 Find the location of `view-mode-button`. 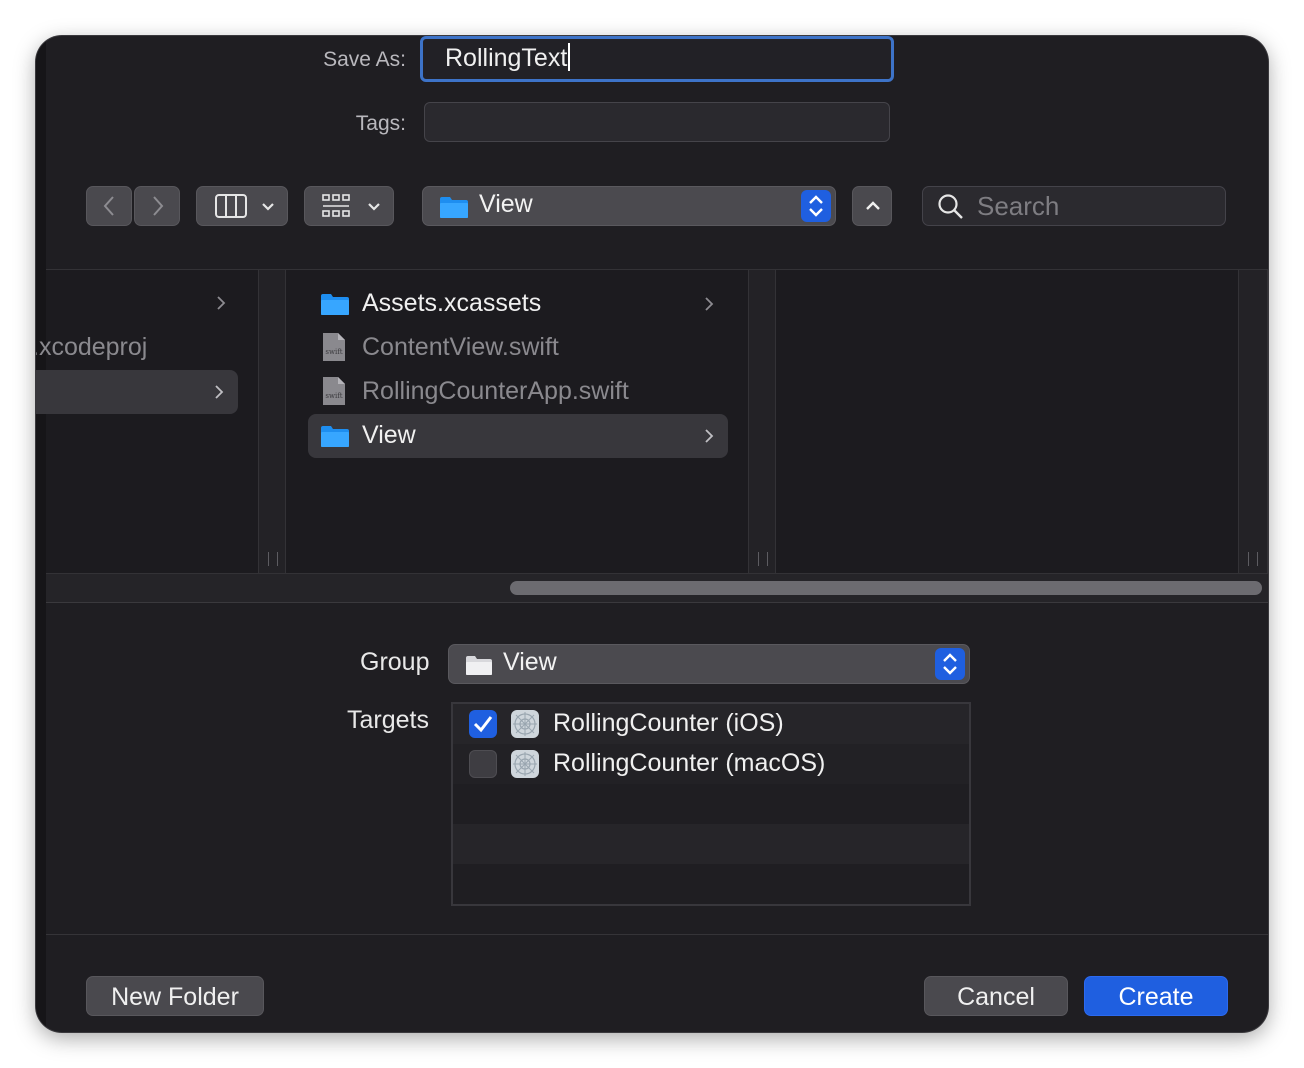

view-mode-button is located at coordinates (242, 206).